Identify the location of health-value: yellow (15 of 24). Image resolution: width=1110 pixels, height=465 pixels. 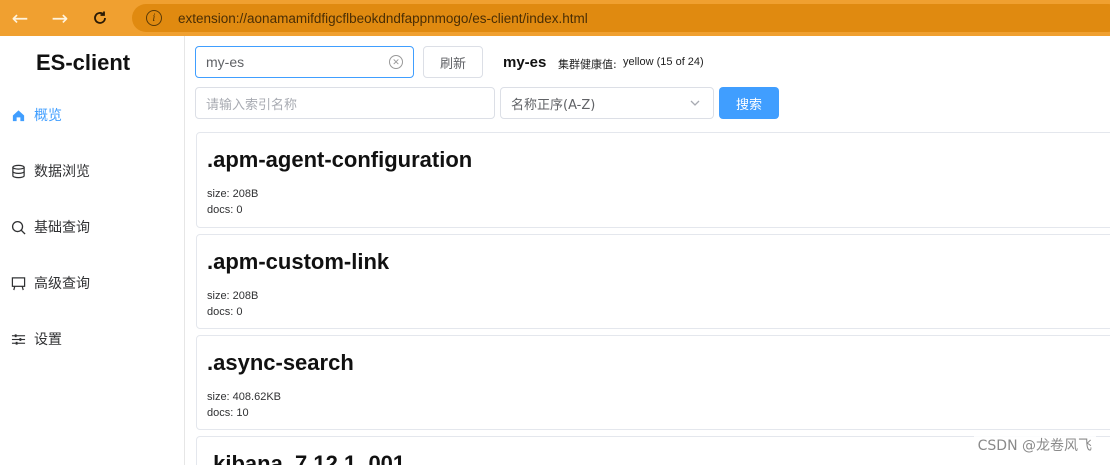
(663, 62).